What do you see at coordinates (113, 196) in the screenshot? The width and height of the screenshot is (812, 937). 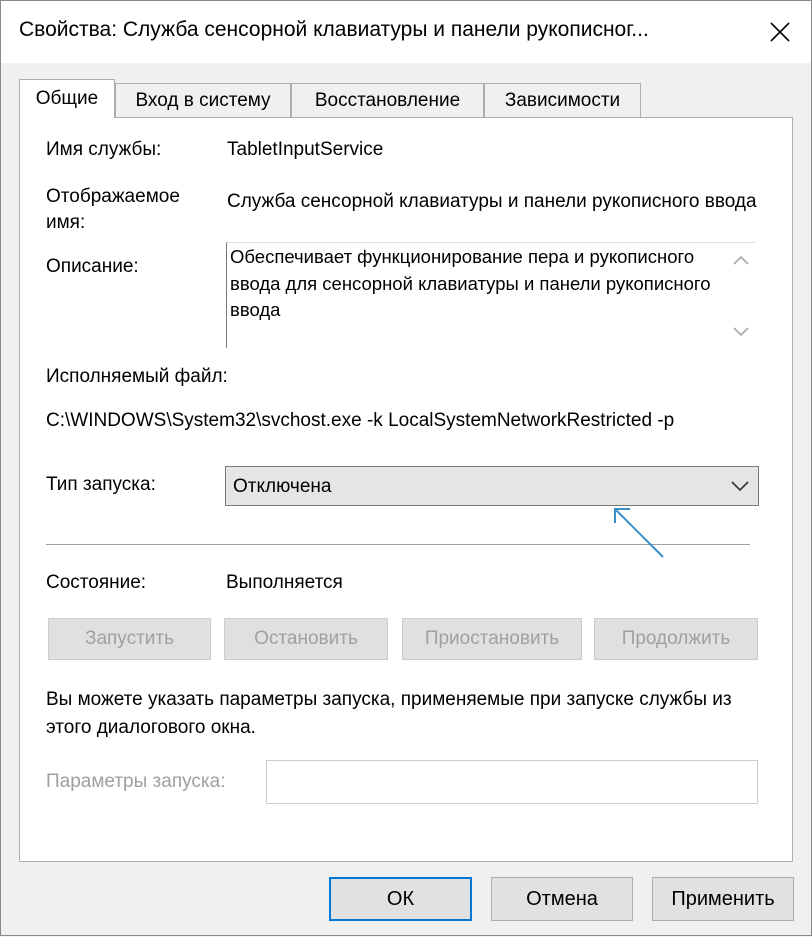 I see `display-name-label-line1: Отображаемое` at bounding box center [113, 196].